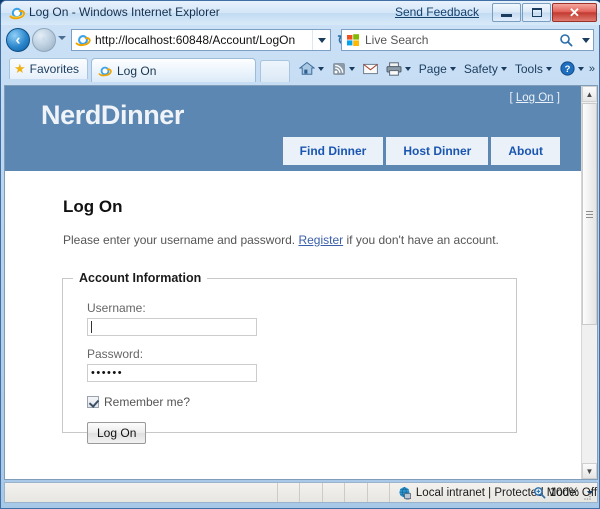 This screenshot has width=600, height=509. Describe the element at coordinates (407, 68) in the screenshot. I see `print-chevron-down-icon` at that location.